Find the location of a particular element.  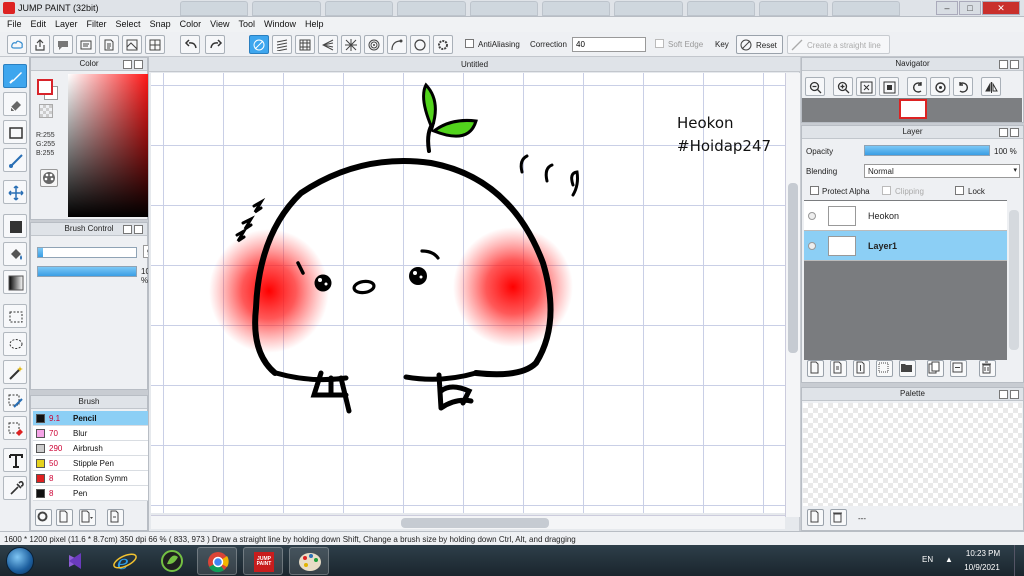

fill-rect-tool-icon is located at coordinates (15, 226).